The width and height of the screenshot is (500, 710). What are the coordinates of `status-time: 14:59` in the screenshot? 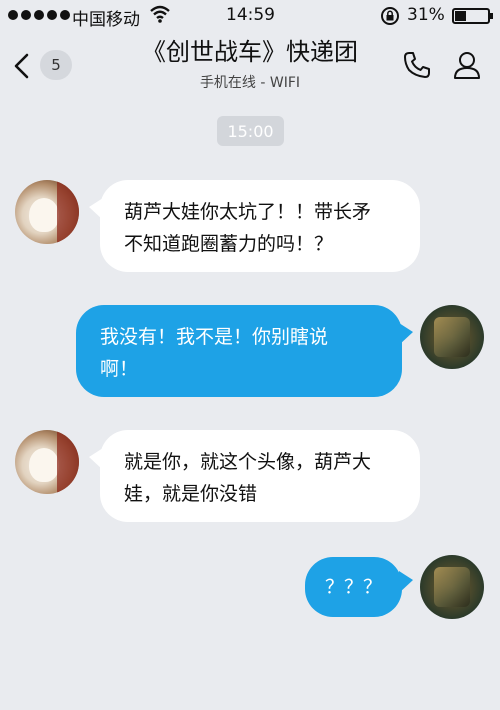 It's located at (250, 15).